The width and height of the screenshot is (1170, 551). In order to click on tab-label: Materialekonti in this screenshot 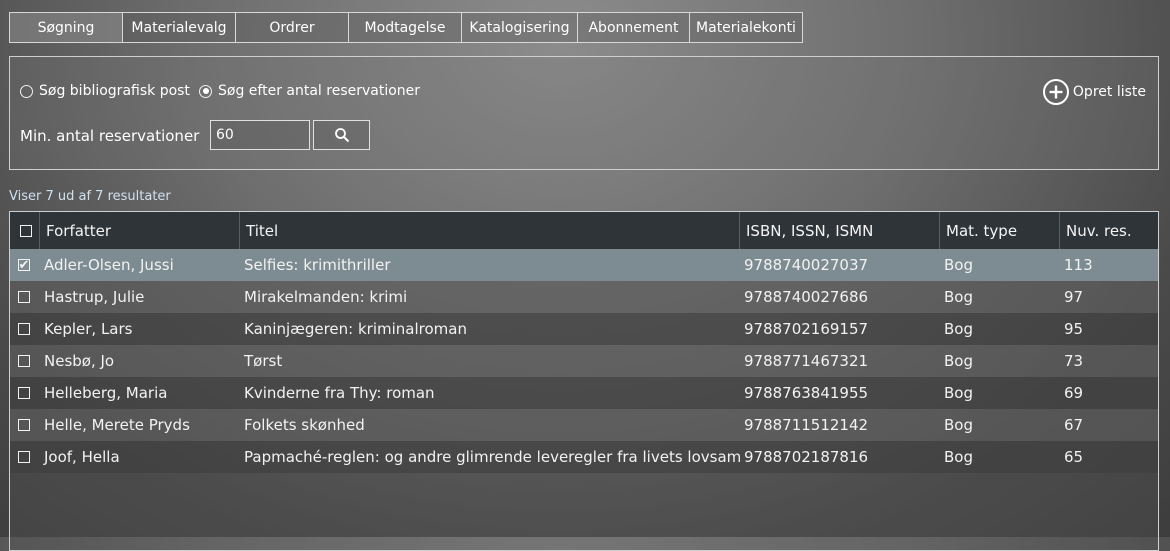, I will do `click(746, 27)`.